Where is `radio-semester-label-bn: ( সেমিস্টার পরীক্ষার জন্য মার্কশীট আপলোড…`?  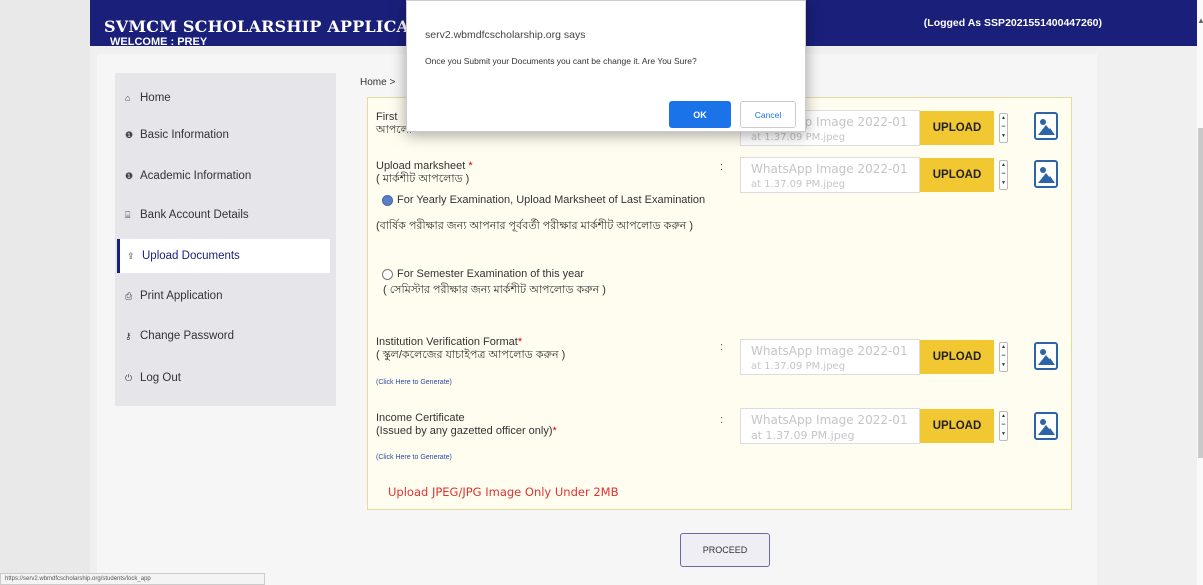 radio-semester-label-bn: ( সেমিস্টার পরীক্ষার জন্য মার্কশীট আপলোড… is located at coordinates (494, 290).